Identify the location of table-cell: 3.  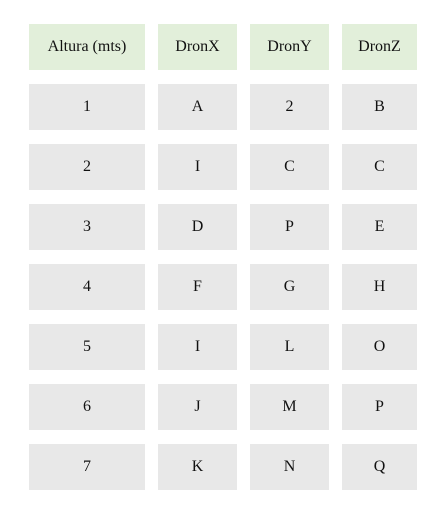
(87, 227).